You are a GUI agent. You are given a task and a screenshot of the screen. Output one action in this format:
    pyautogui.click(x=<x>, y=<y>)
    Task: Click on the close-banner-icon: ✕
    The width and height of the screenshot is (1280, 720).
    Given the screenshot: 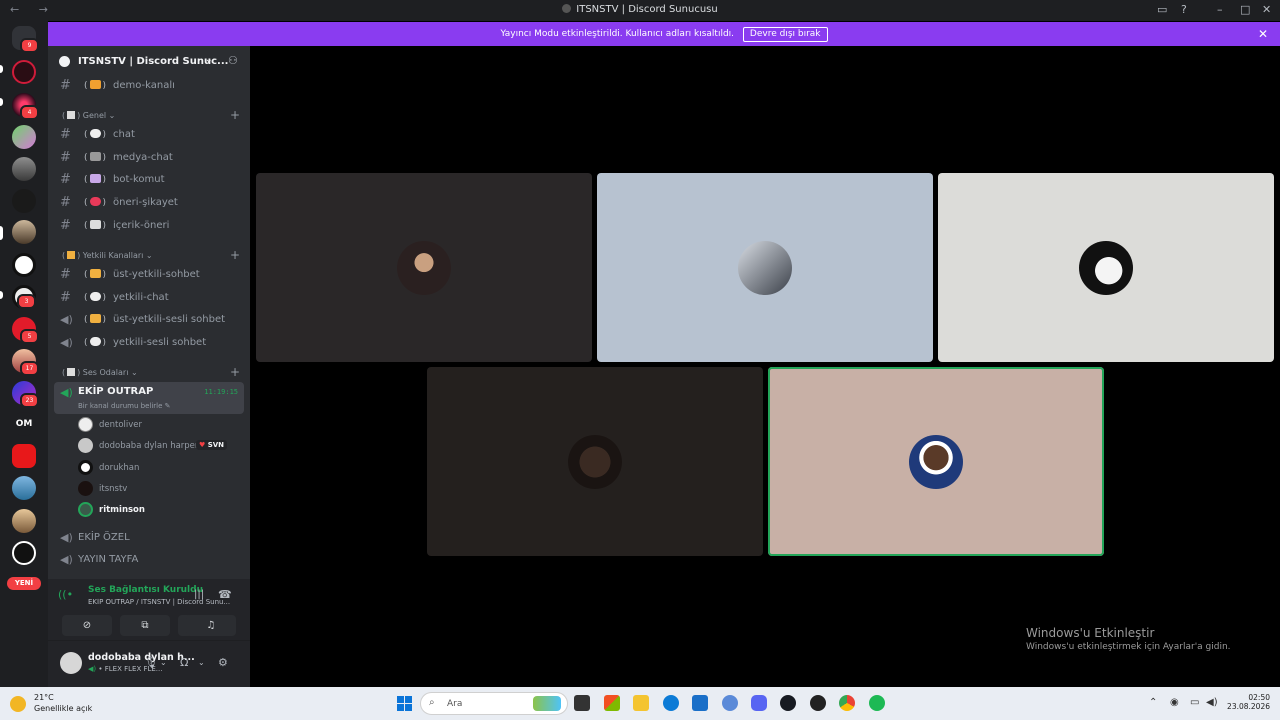 What is the action you would take?
    pyautogui.click(x=1263, y=34)
    